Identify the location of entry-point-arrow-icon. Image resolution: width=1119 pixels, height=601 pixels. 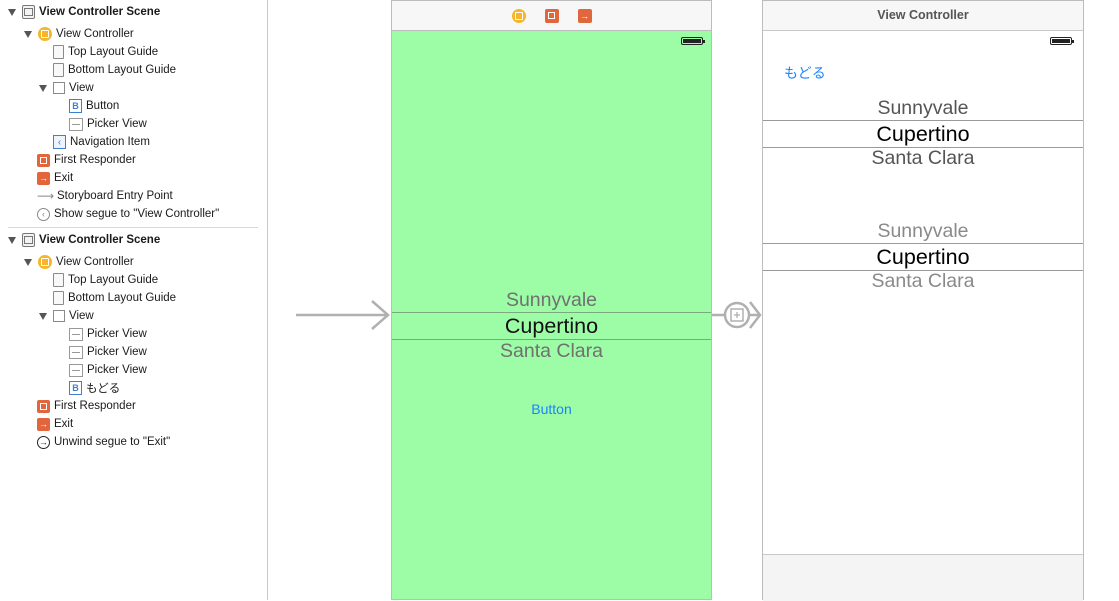
(343, 315).